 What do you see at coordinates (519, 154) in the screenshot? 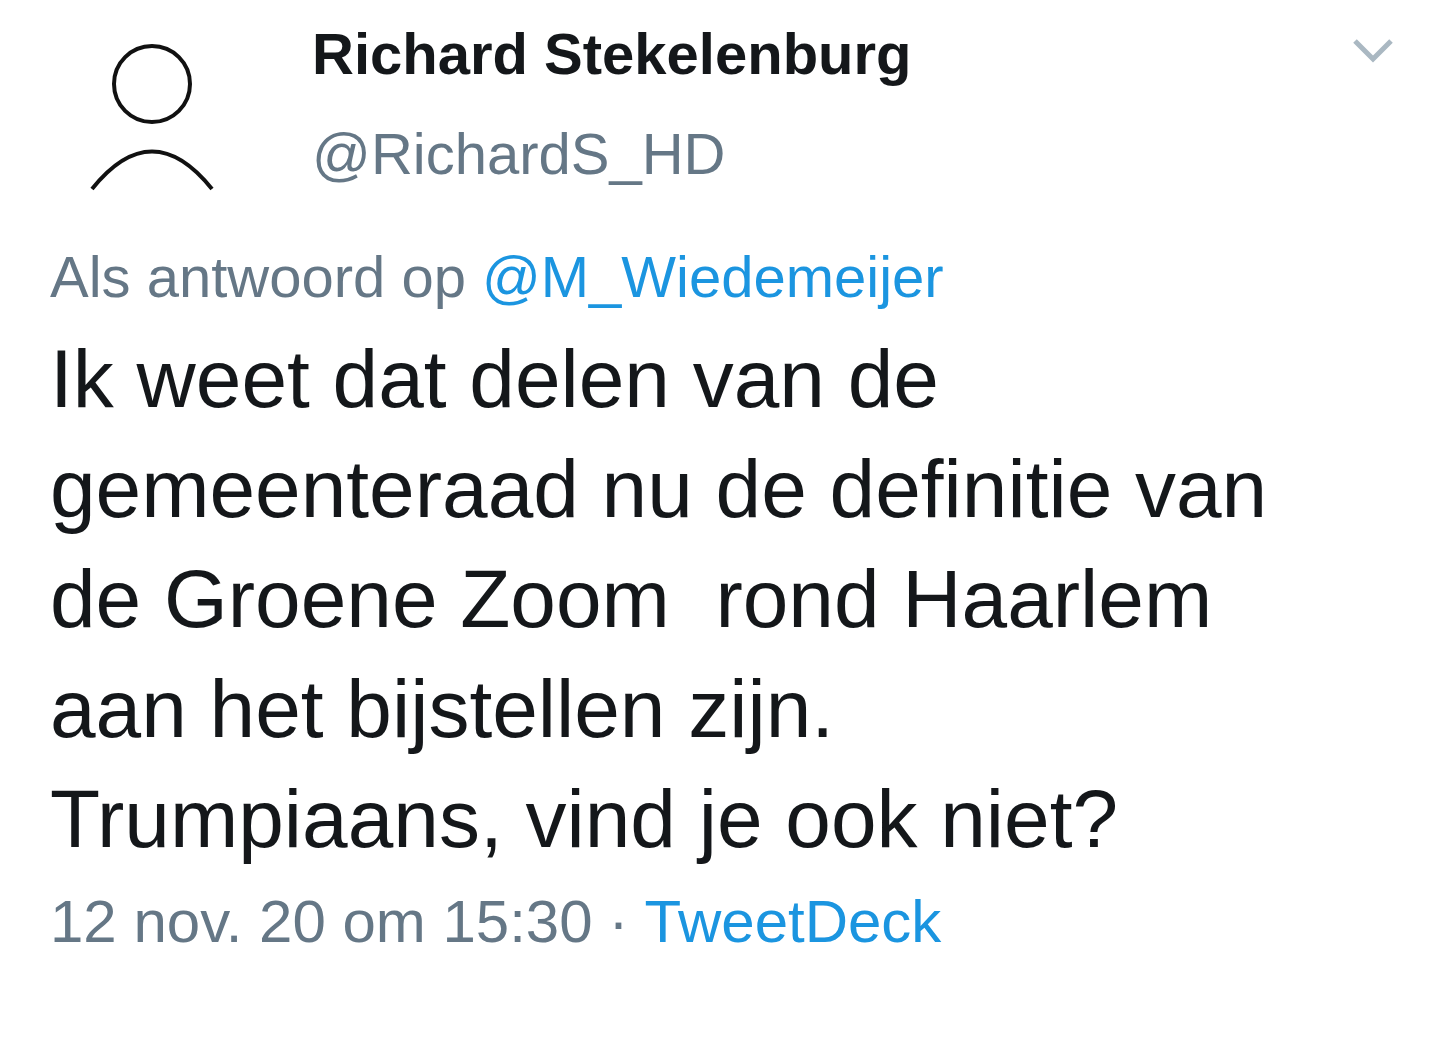
I see `author-handle: @RichardS_HD` at bounding box center [519, 154].